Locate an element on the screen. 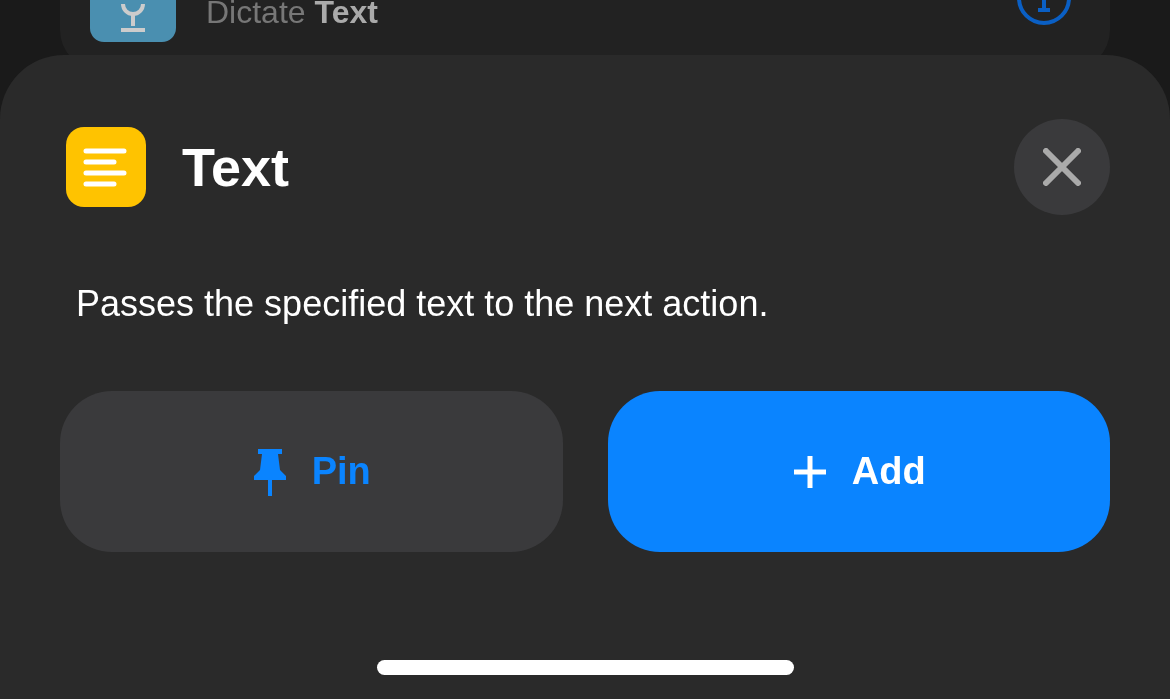 This screenshot has width=1170, height=699. text-lines-icon is located at coordinates (106, 167).